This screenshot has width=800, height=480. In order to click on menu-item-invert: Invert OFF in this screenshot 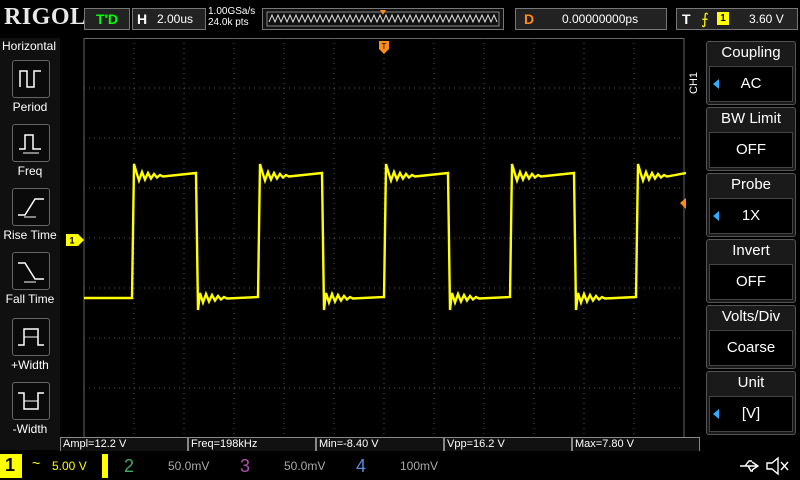, I will do `click(751, 271)`.